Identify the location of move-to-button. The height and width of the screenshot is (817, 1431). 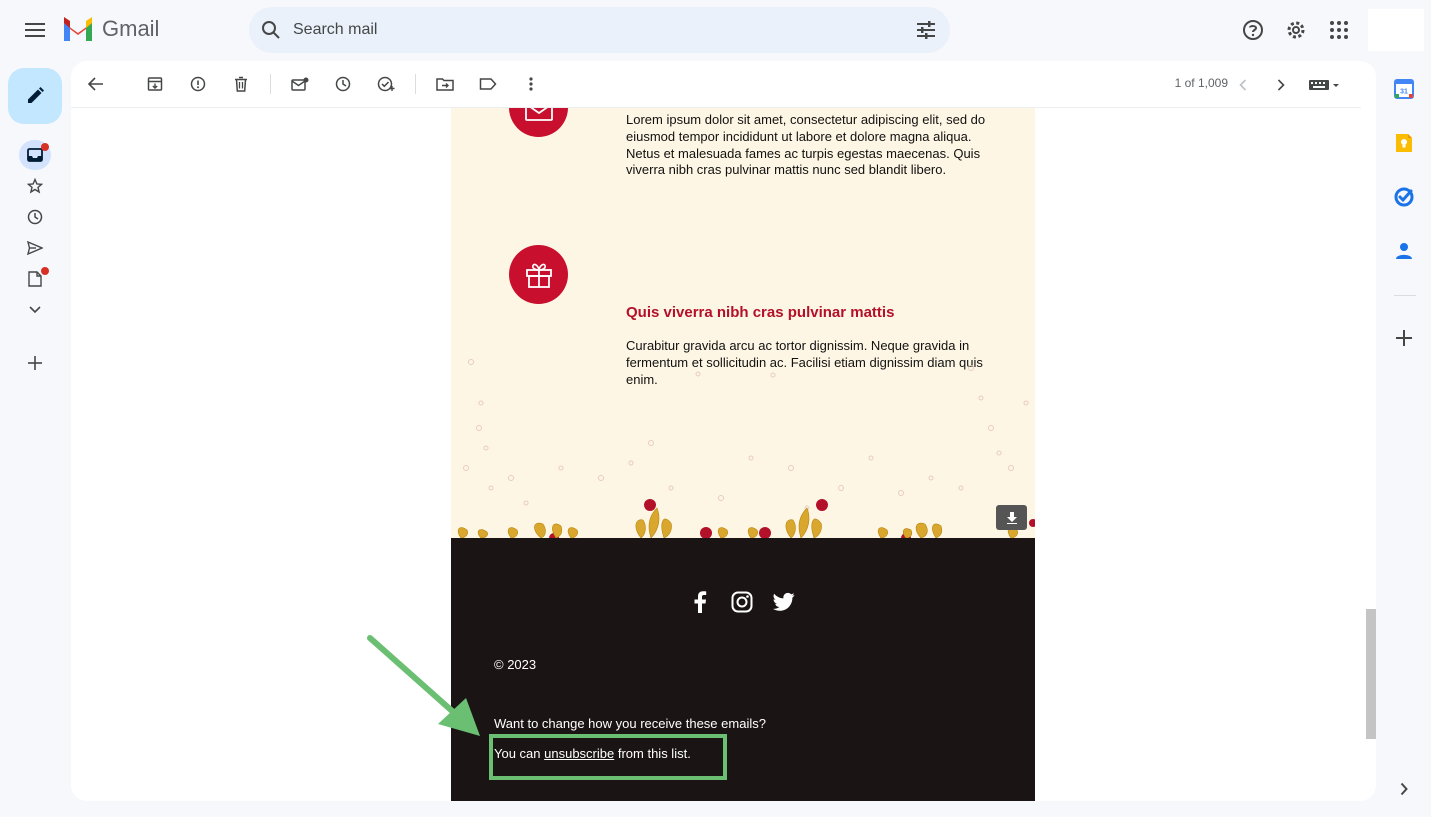
(445, 84).